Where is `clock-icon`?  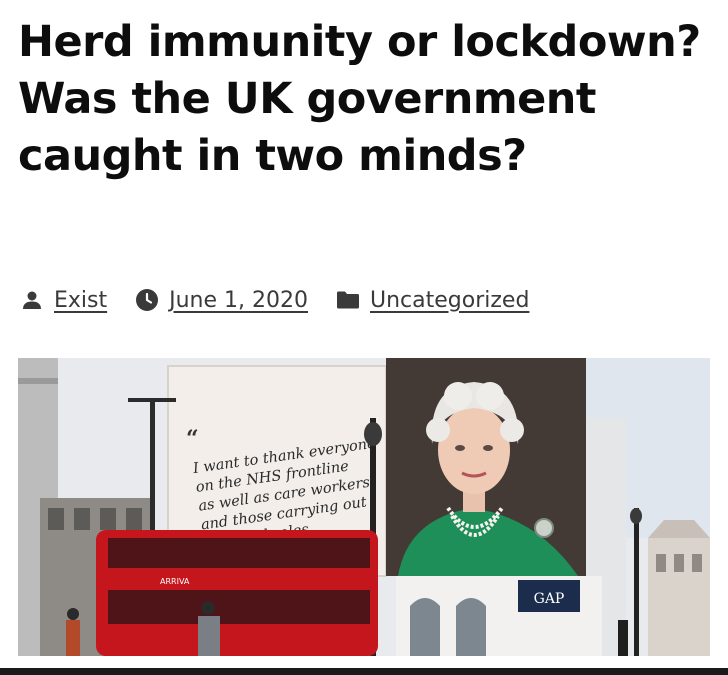
clock-icon is located at coordinates (147, 300).